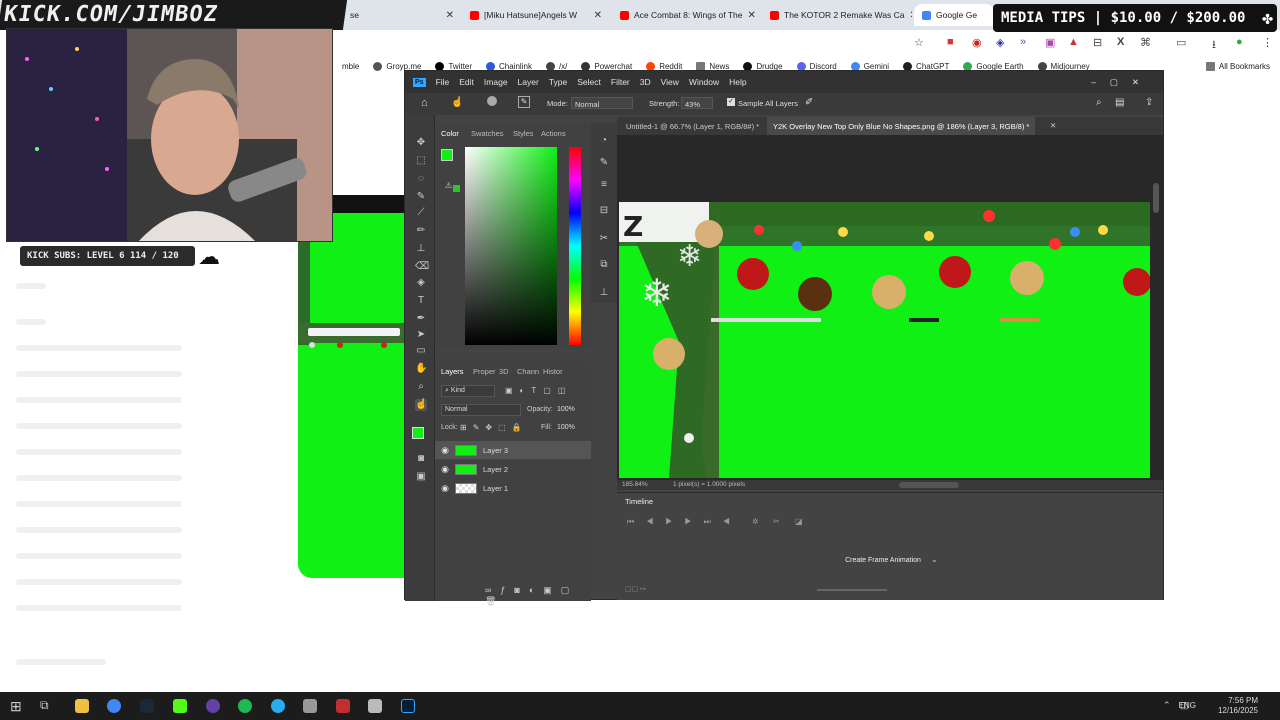 Image resolution: width=1280 pixels, height=720 pixels. Describe the element at coordinates (468, 391) in the screenshot. I see `kind-filter: ⌕ Kind` at that location.